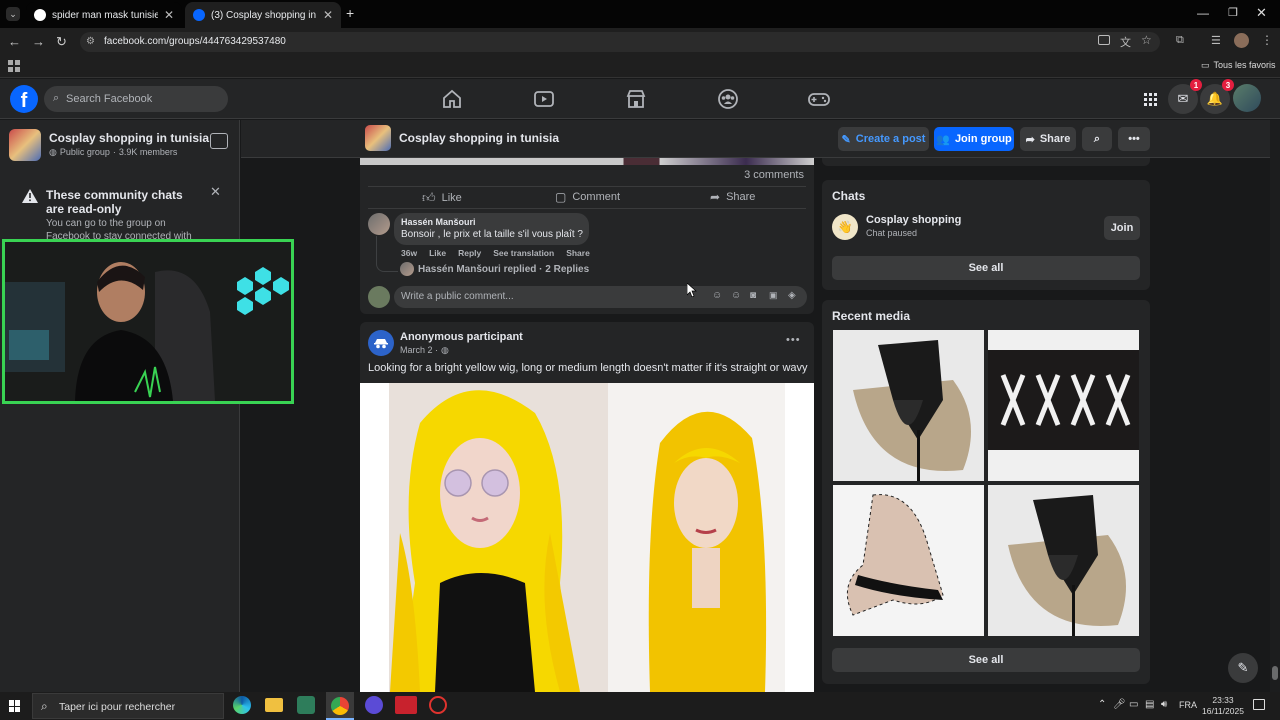 The width and height of the screenshot is (1280, 720). Describe the element at coordinates (1261, 13) in the screenshot. I see `close-window-icon: ✕` at that location.